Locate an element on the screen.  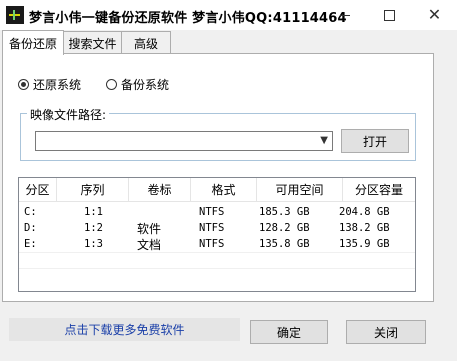
close-icon: ✕ is located at coordinates (434, 14).